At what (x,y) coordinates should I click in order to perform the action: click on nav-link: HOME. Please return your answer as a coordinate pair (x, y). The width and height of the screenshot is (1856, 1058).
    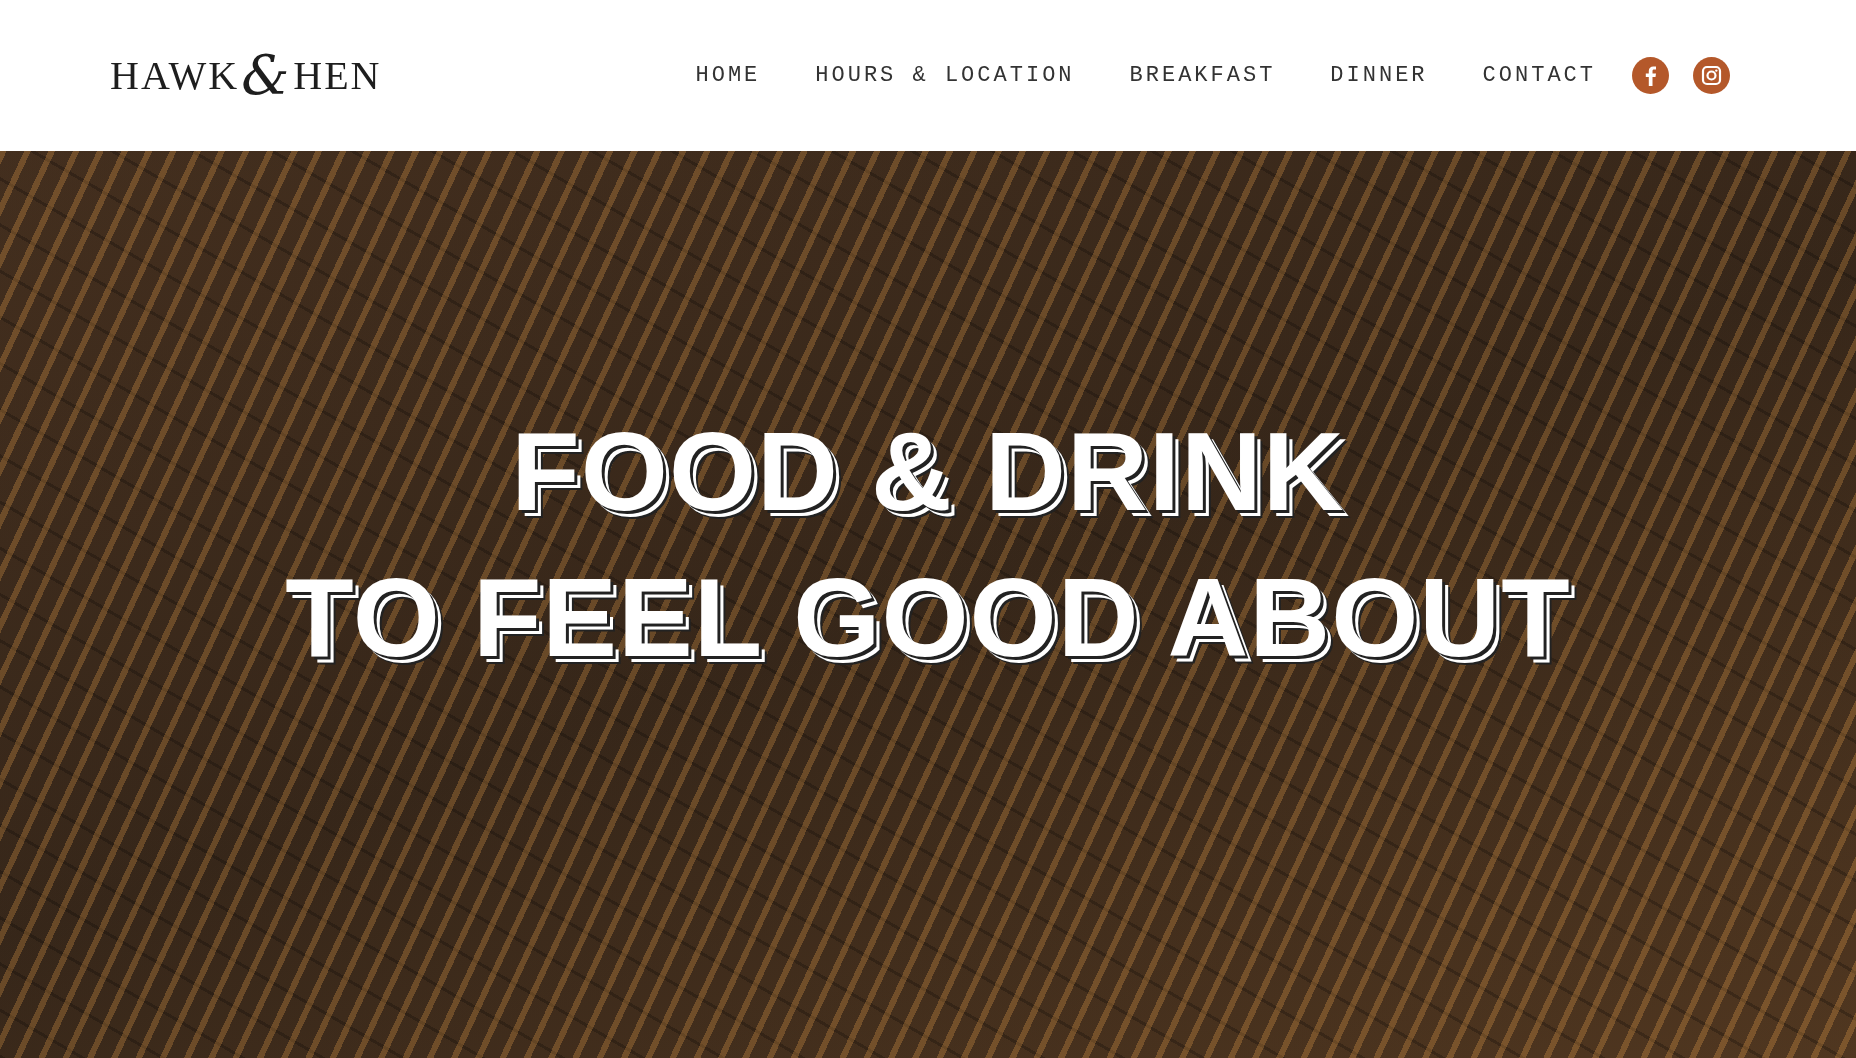
    Looking at the image, I should click on (728, 75).